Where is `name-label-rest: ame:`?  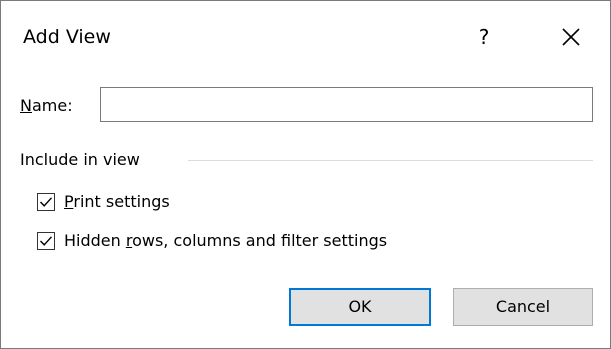
name-label-rest: ame: is located at coordinates (52, 105).